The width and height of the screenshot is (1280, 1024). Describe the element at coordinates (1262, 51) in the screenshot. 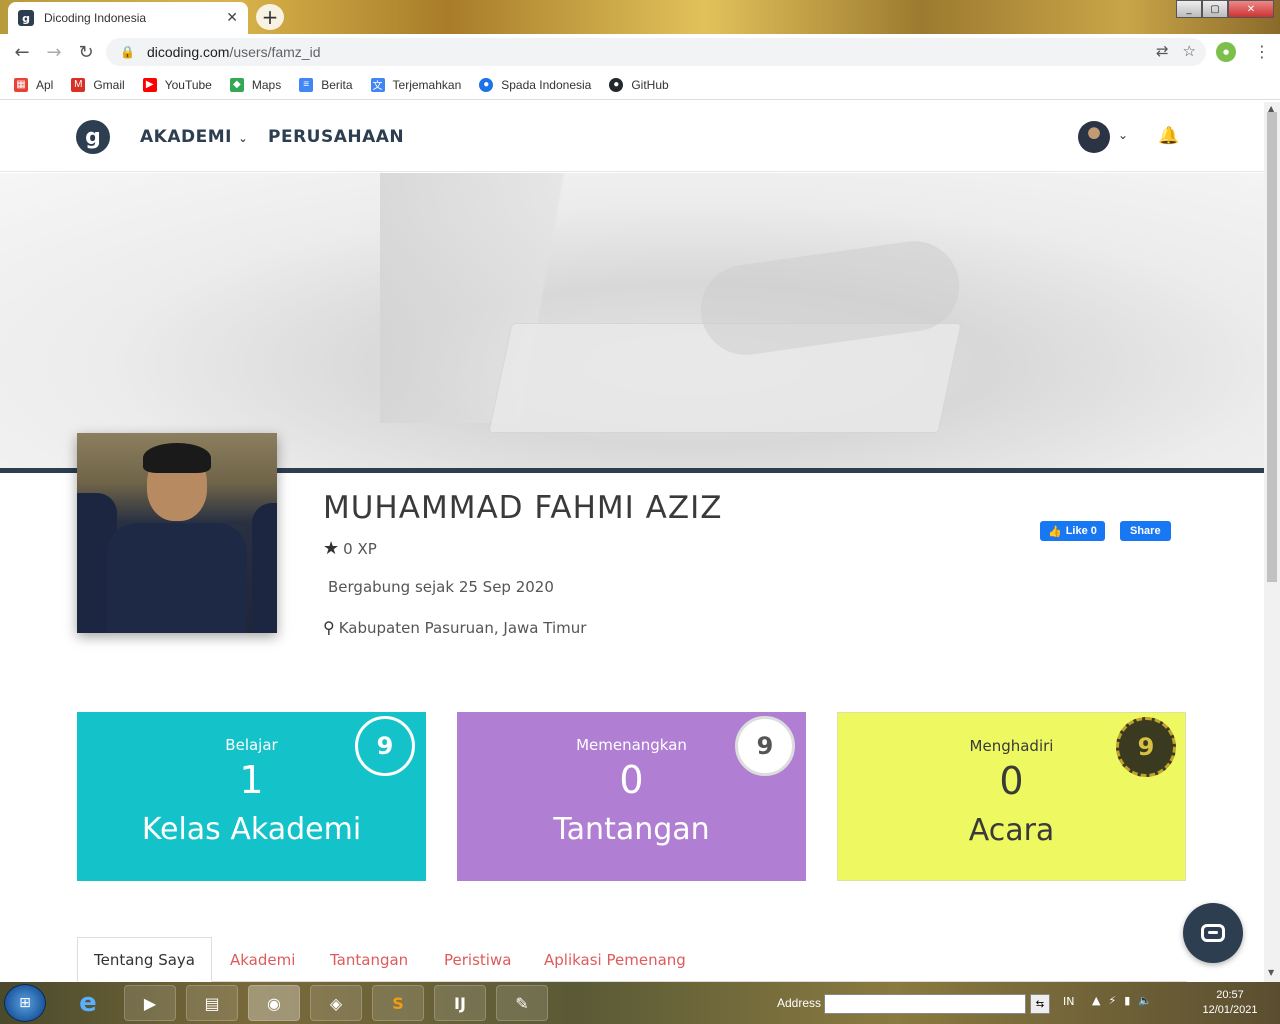

I see `browser-menu-icon: ⋮` at that location.